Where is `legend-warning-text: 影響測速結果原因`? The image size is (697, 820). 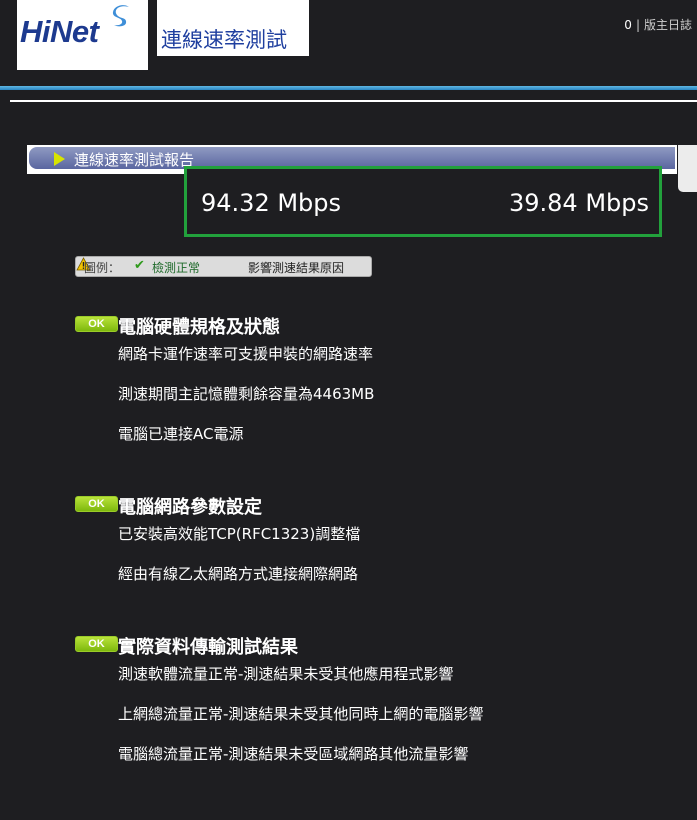
legend-warning-text: 影響測速結果原因 is located at coordinates (296, 268).